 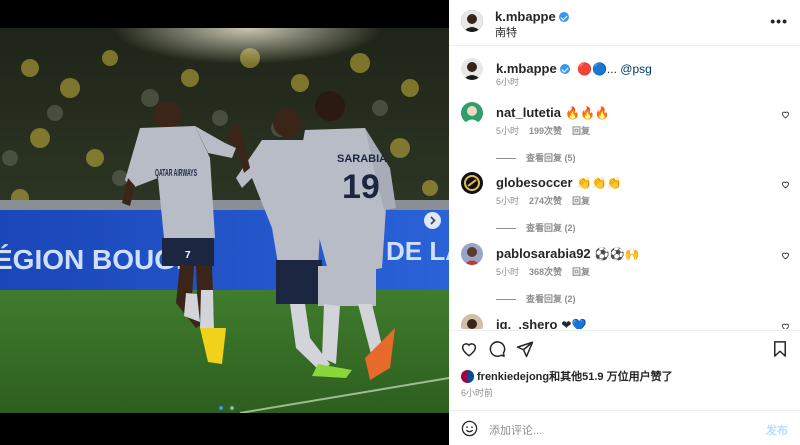 What do you see at coordinates (469, 349) in the screenshot?
I see `heart-icon` at bounding box center [469, 349].